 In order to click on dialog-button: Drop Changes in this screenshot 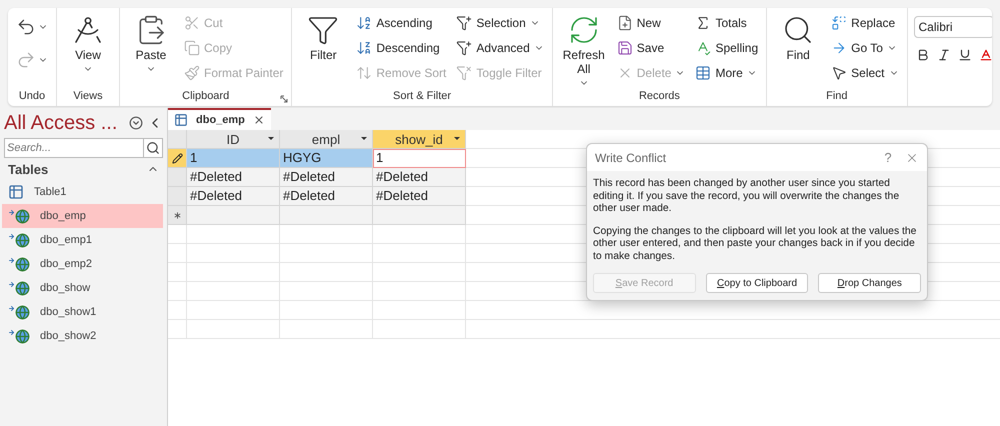, I will do `click(870, 283)`.